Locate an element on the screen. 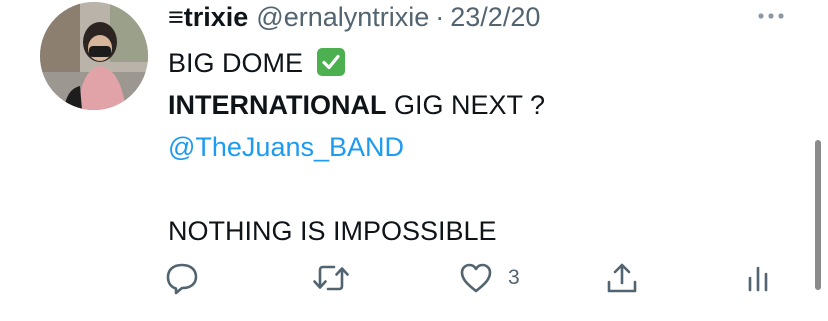 This screenshot has height=321, width=828. more-horizontal-icon is located at coordinates (771, 16).